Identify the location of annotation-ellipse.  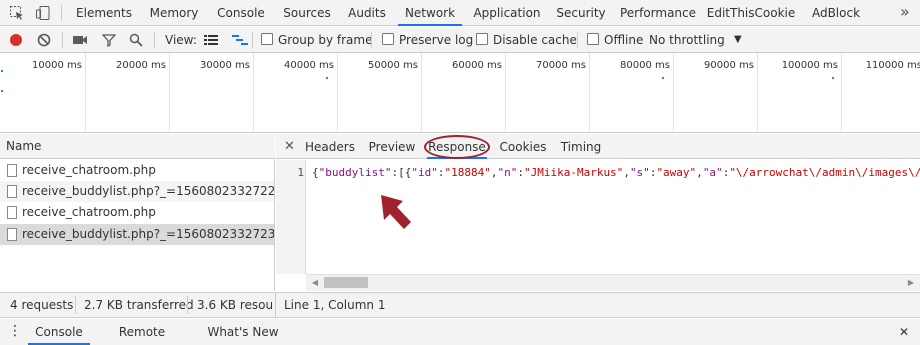
(457, 147).